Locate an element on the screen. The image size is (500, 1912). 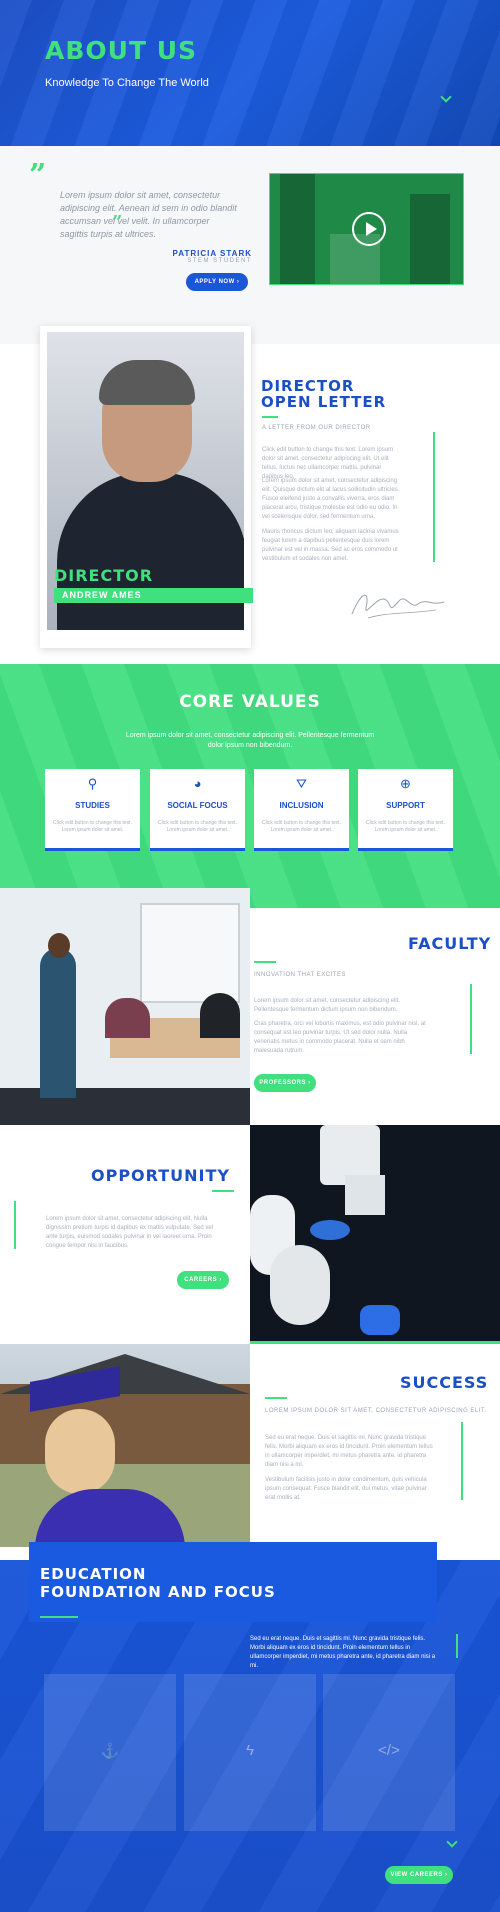
value-card-title: INCLUSION is located at coordinates (301, 805).